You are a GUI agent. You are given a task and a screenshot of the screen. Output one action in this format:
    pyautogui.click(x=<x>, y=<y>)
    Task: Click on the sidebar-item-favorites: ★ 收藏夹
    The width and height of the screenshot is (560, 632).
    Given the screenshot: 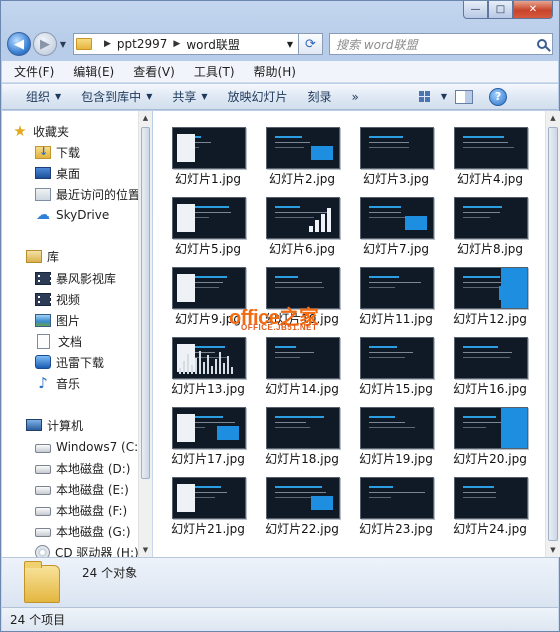 What is the action you would take?
    pyautogui.click(x=40, y=131)
    